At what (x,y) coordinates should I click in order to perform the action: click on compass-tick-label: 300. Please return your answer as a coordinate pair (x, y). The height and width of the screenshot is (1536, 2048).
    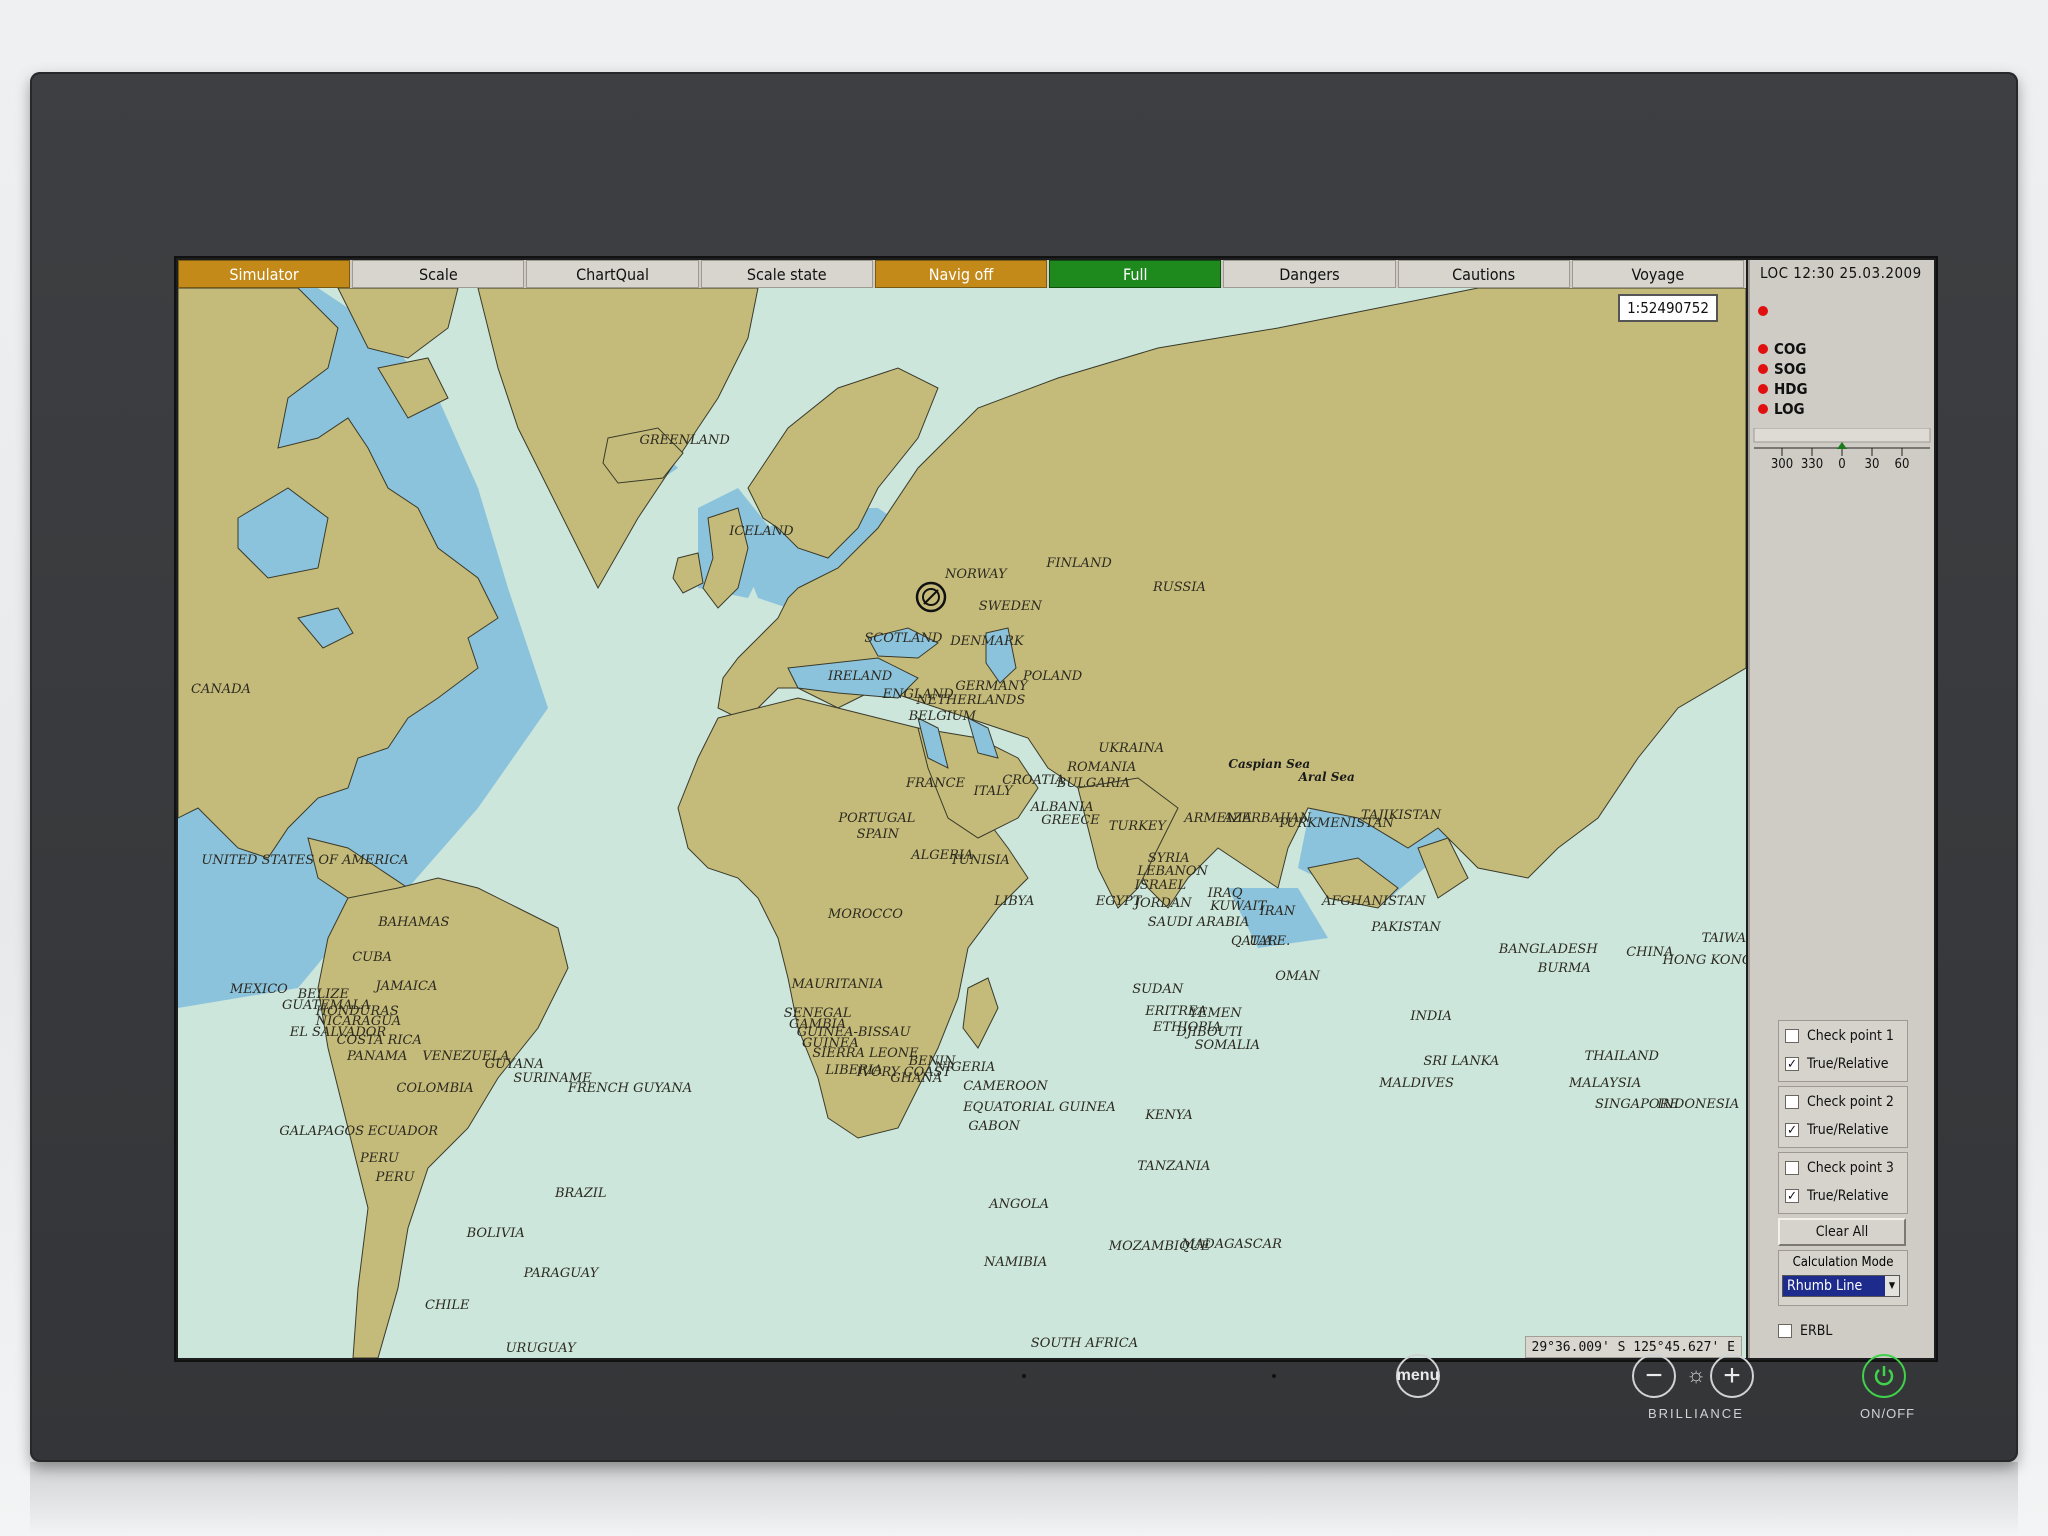
    Looking at the image, I should click on (1782, 462).